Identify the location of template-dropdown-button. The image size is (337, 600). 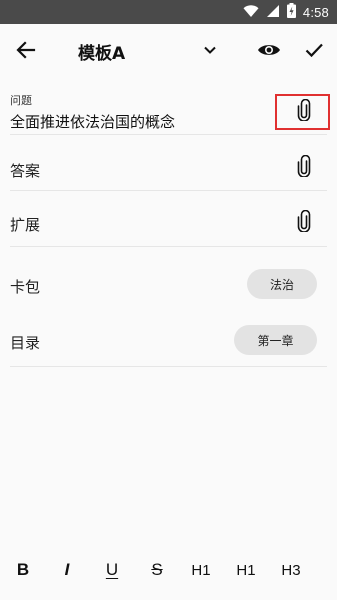
(210, 52).